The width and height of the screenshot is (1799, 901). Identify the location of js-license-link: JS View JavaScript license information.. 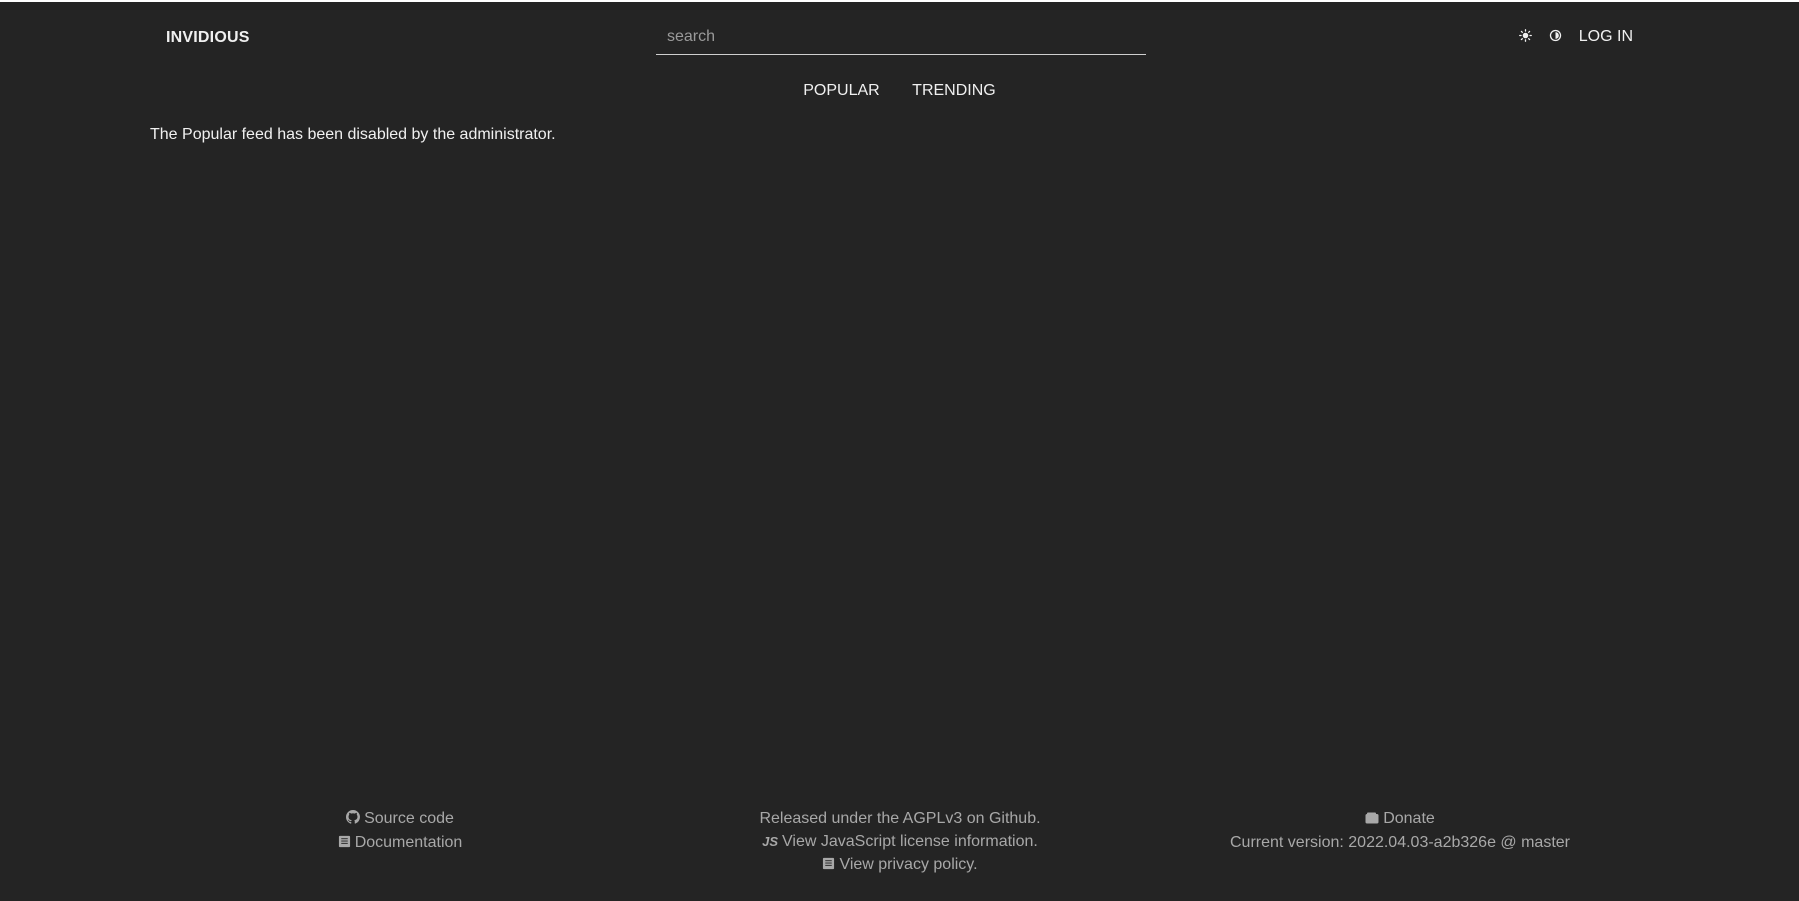
(900, 841).